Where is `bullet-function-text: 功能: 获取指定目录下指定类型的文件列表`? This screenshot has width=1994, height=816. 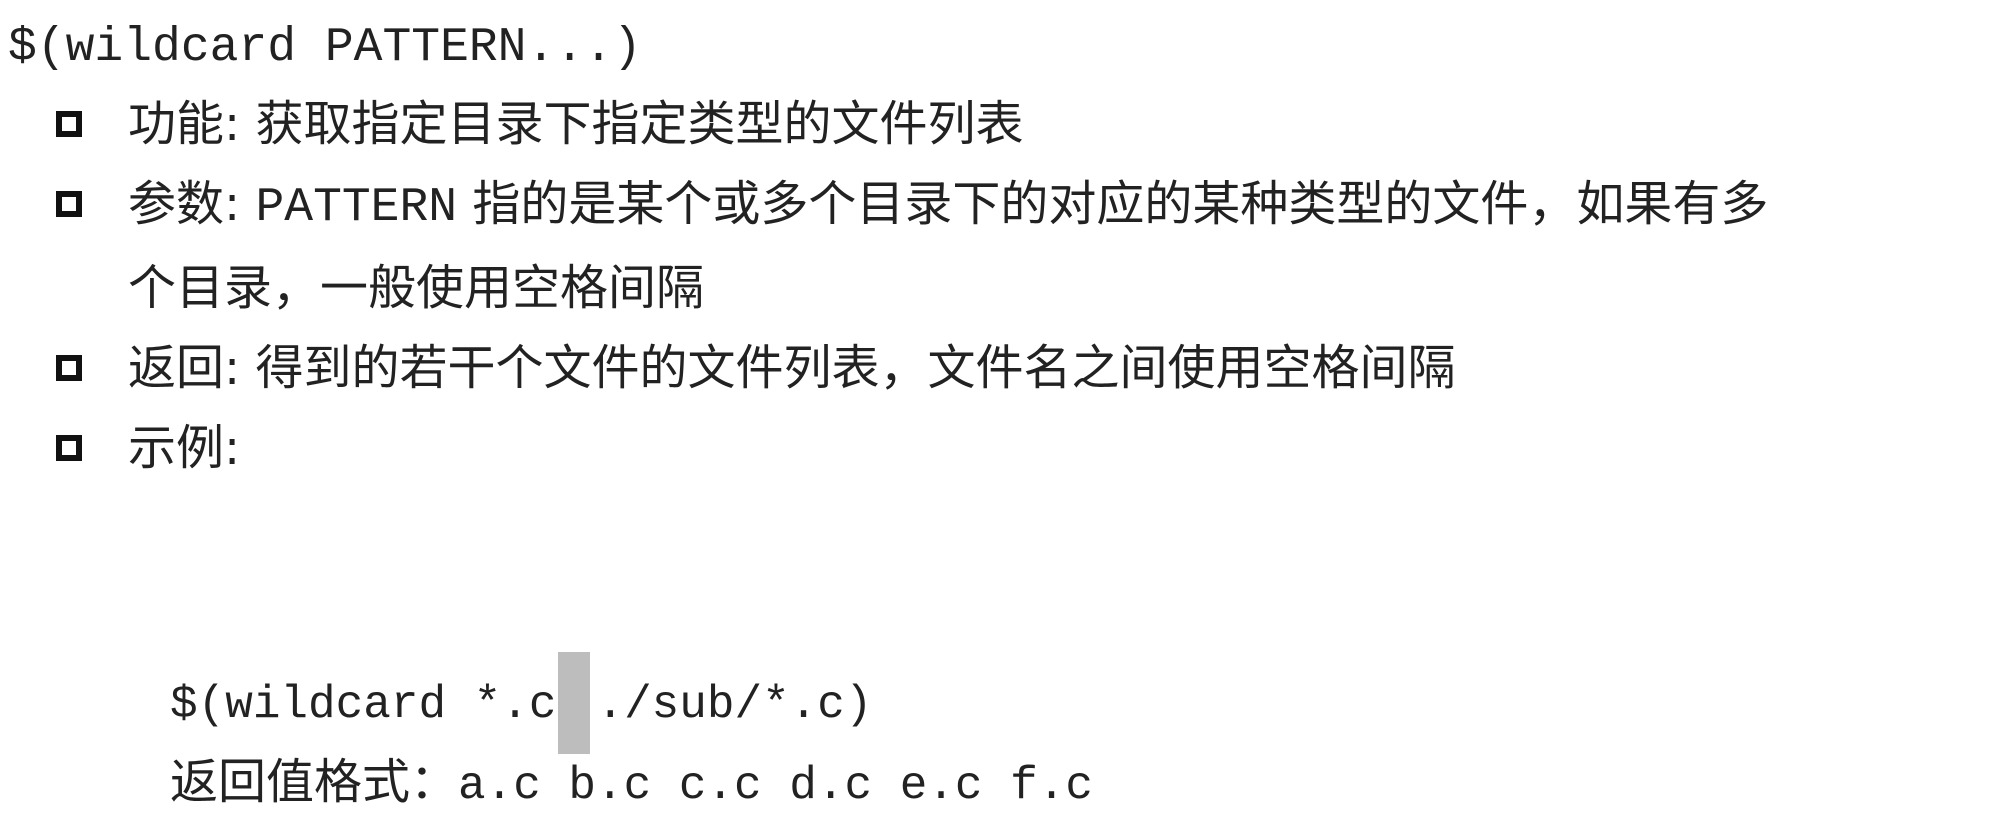 bullet-function-text: 功能: 获取指定目录下指定类型的文件列表 is located at coordinates (575, 124).